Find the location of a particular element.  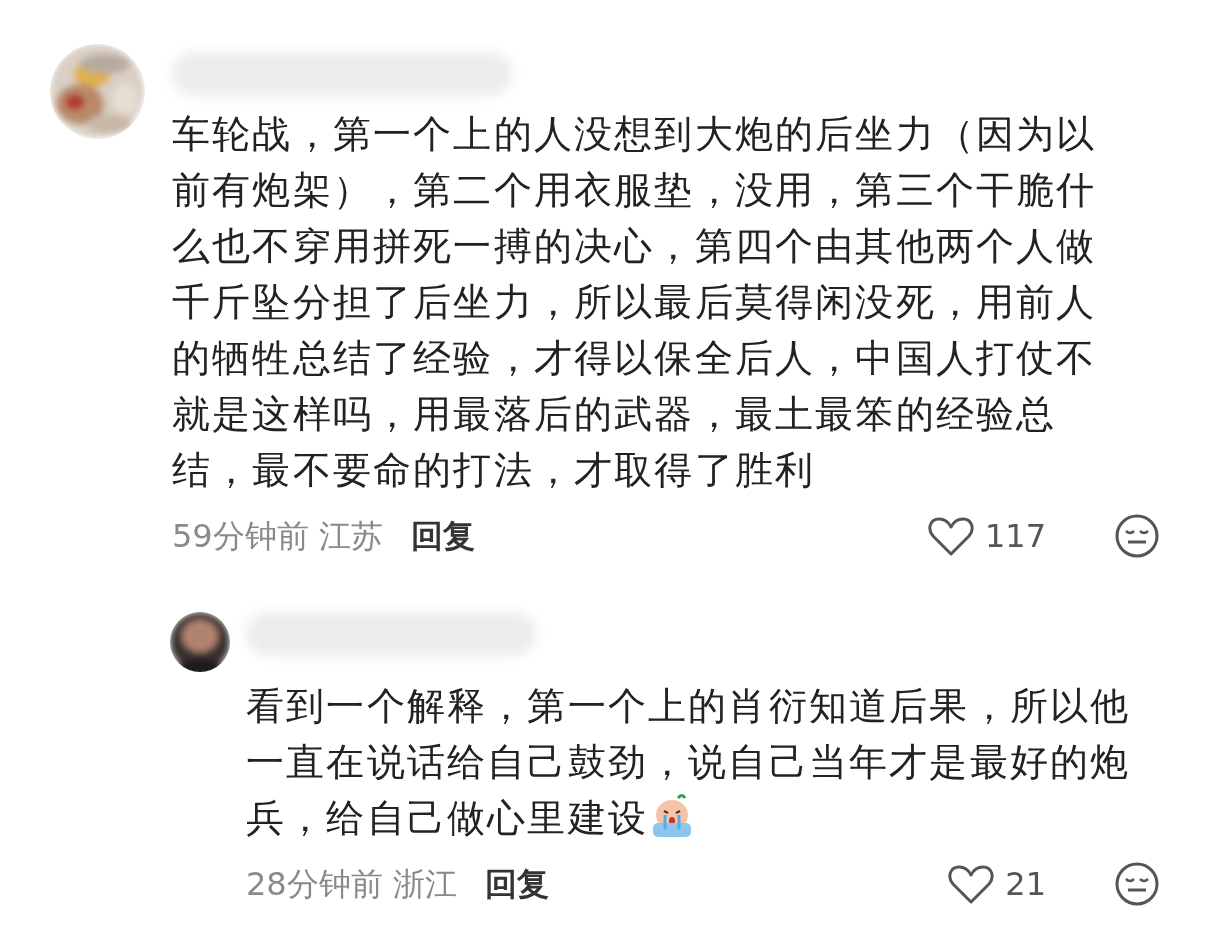

like-count: 117 is located at coordinates (1015, 536).